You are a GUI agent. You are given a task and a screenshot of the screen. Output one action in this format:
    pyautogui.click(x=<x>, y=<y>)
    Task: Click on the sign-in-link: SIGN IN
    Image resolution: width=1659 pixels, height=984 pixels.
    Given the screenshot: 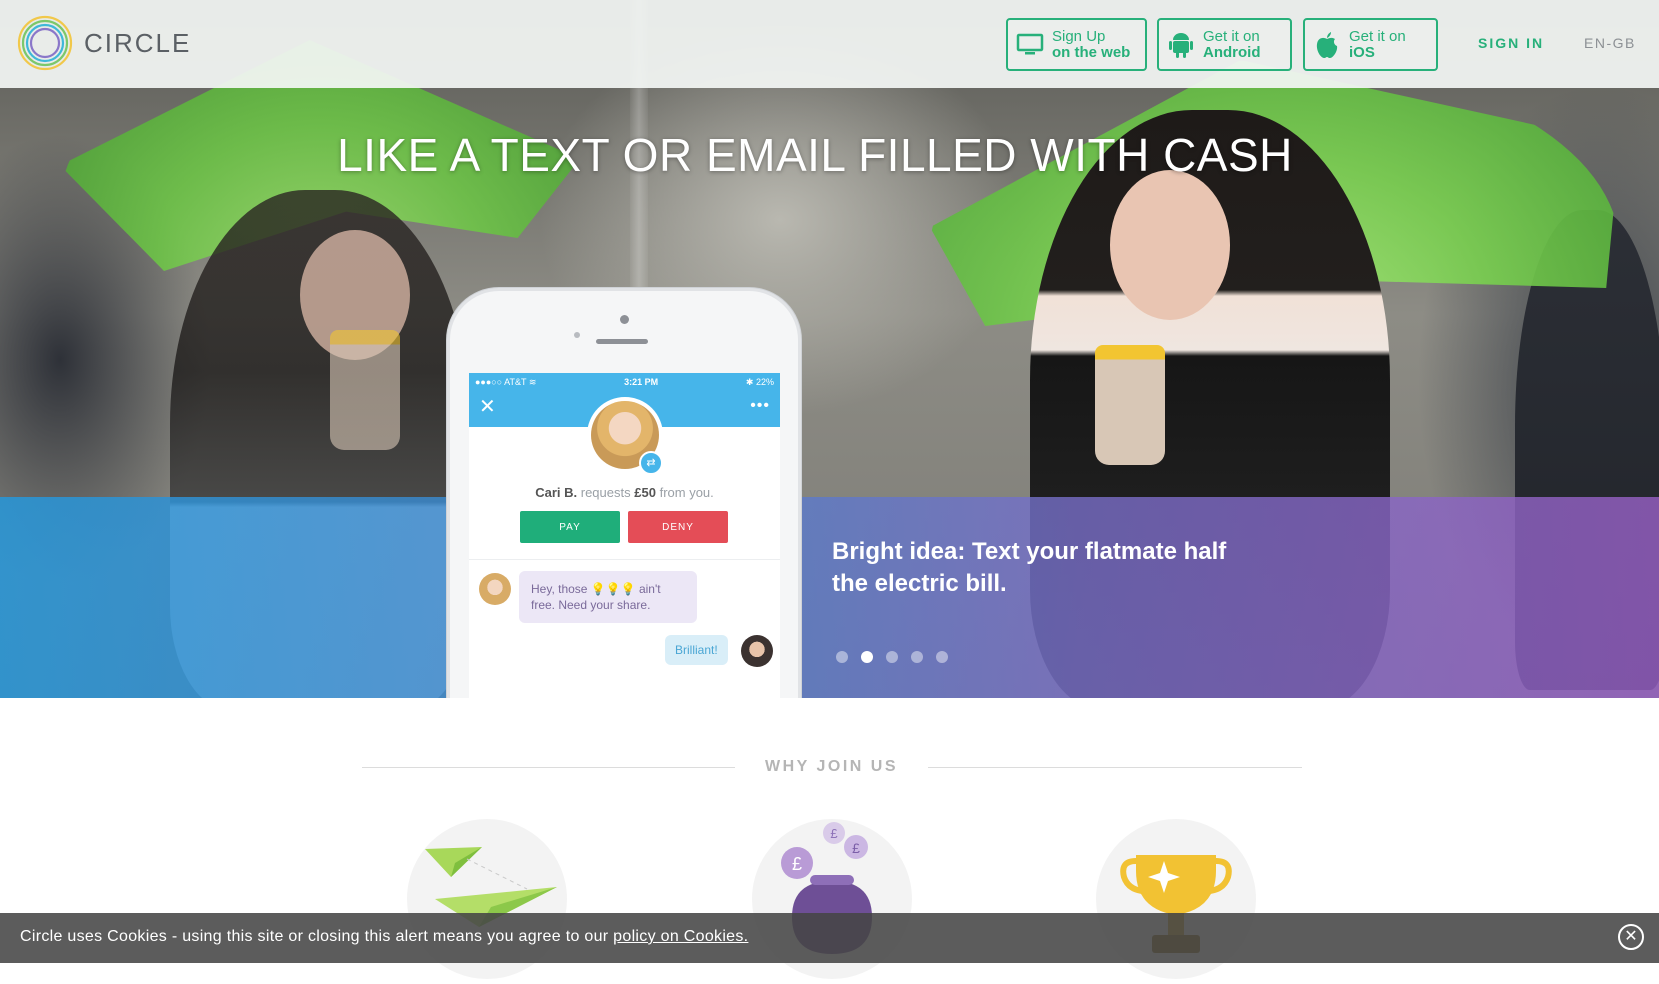 What is the action you would take?
    pyautogui.click(x=1511, y=43)
    